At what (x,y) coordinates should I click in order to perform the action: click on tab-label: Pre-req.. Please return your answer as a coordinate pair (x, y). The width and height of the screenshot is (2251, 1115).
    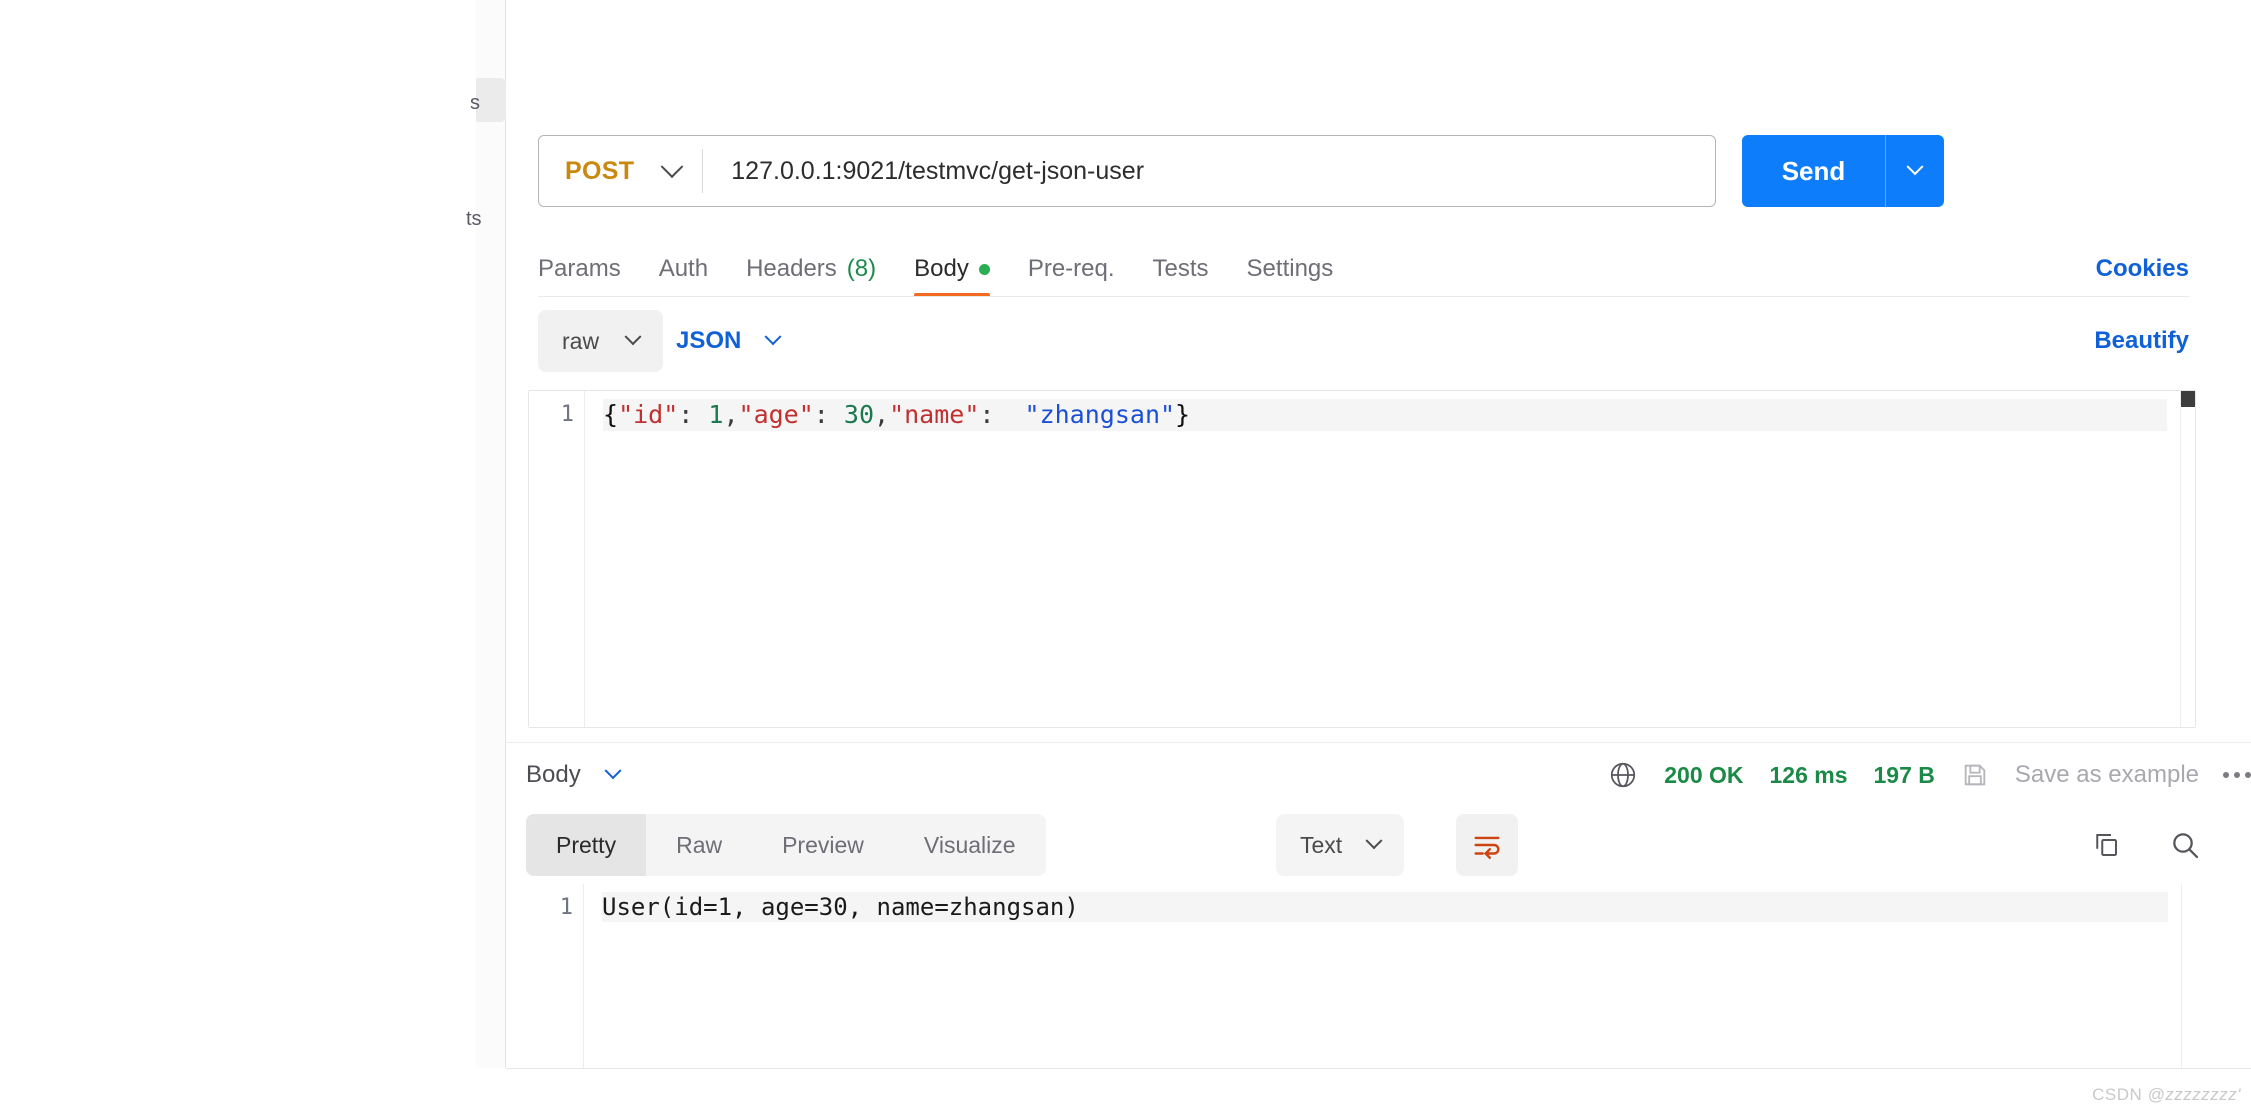
    Looking at the image, I should click on (1071, 268).